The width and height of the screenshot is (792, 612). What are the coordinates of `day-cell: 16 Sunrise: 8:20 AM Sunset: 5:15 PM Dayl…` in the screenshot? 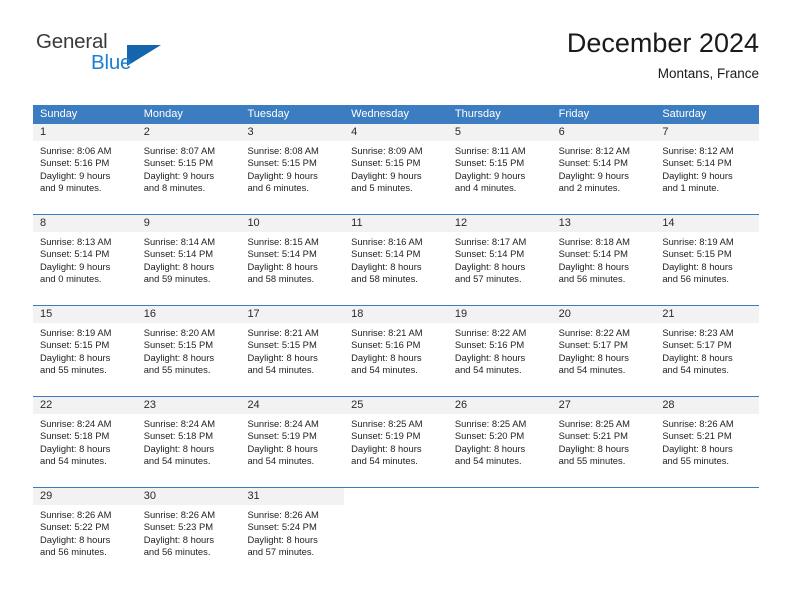 It's located at (188, 346).